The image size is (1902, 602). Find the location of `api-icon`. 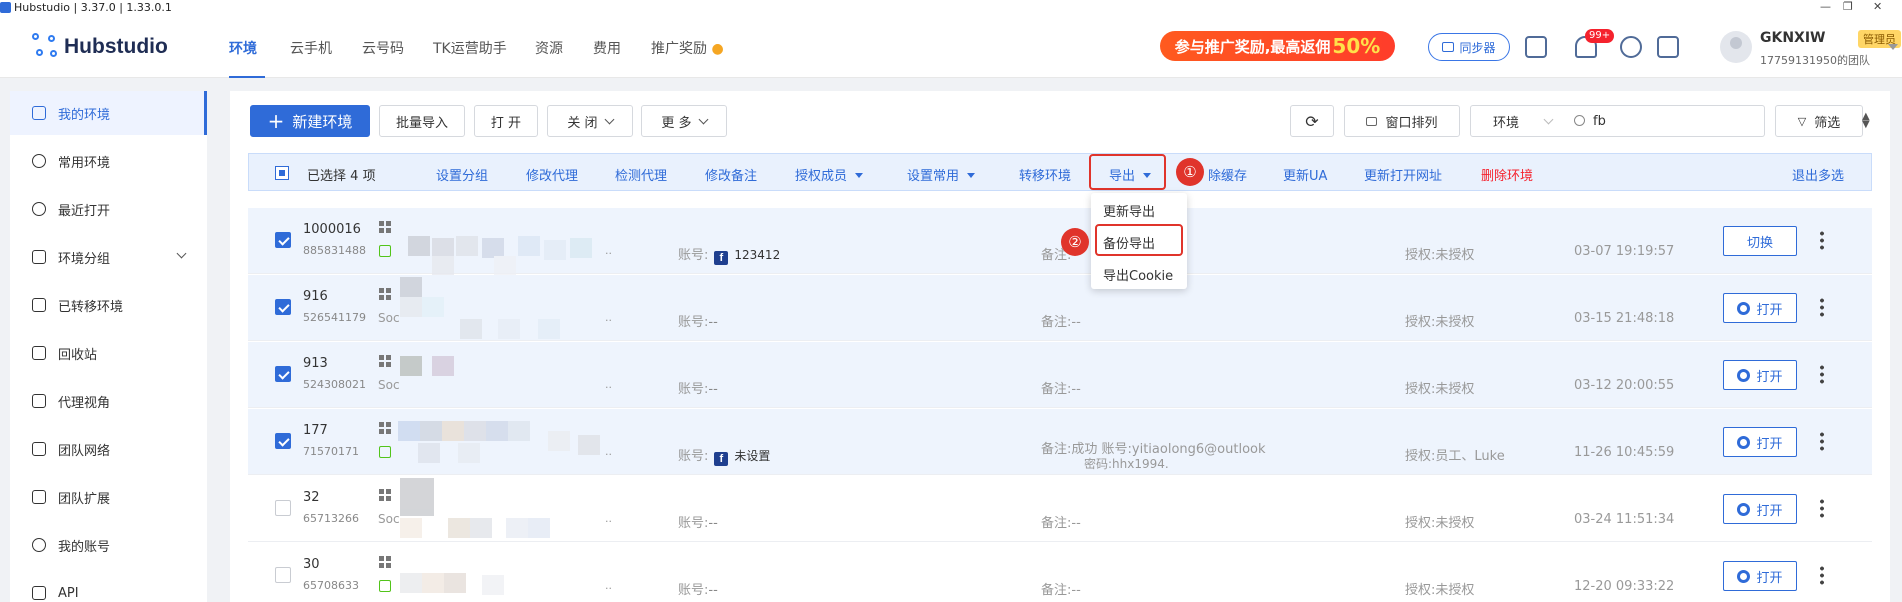

api-icon is located at coordinates (39, 593).